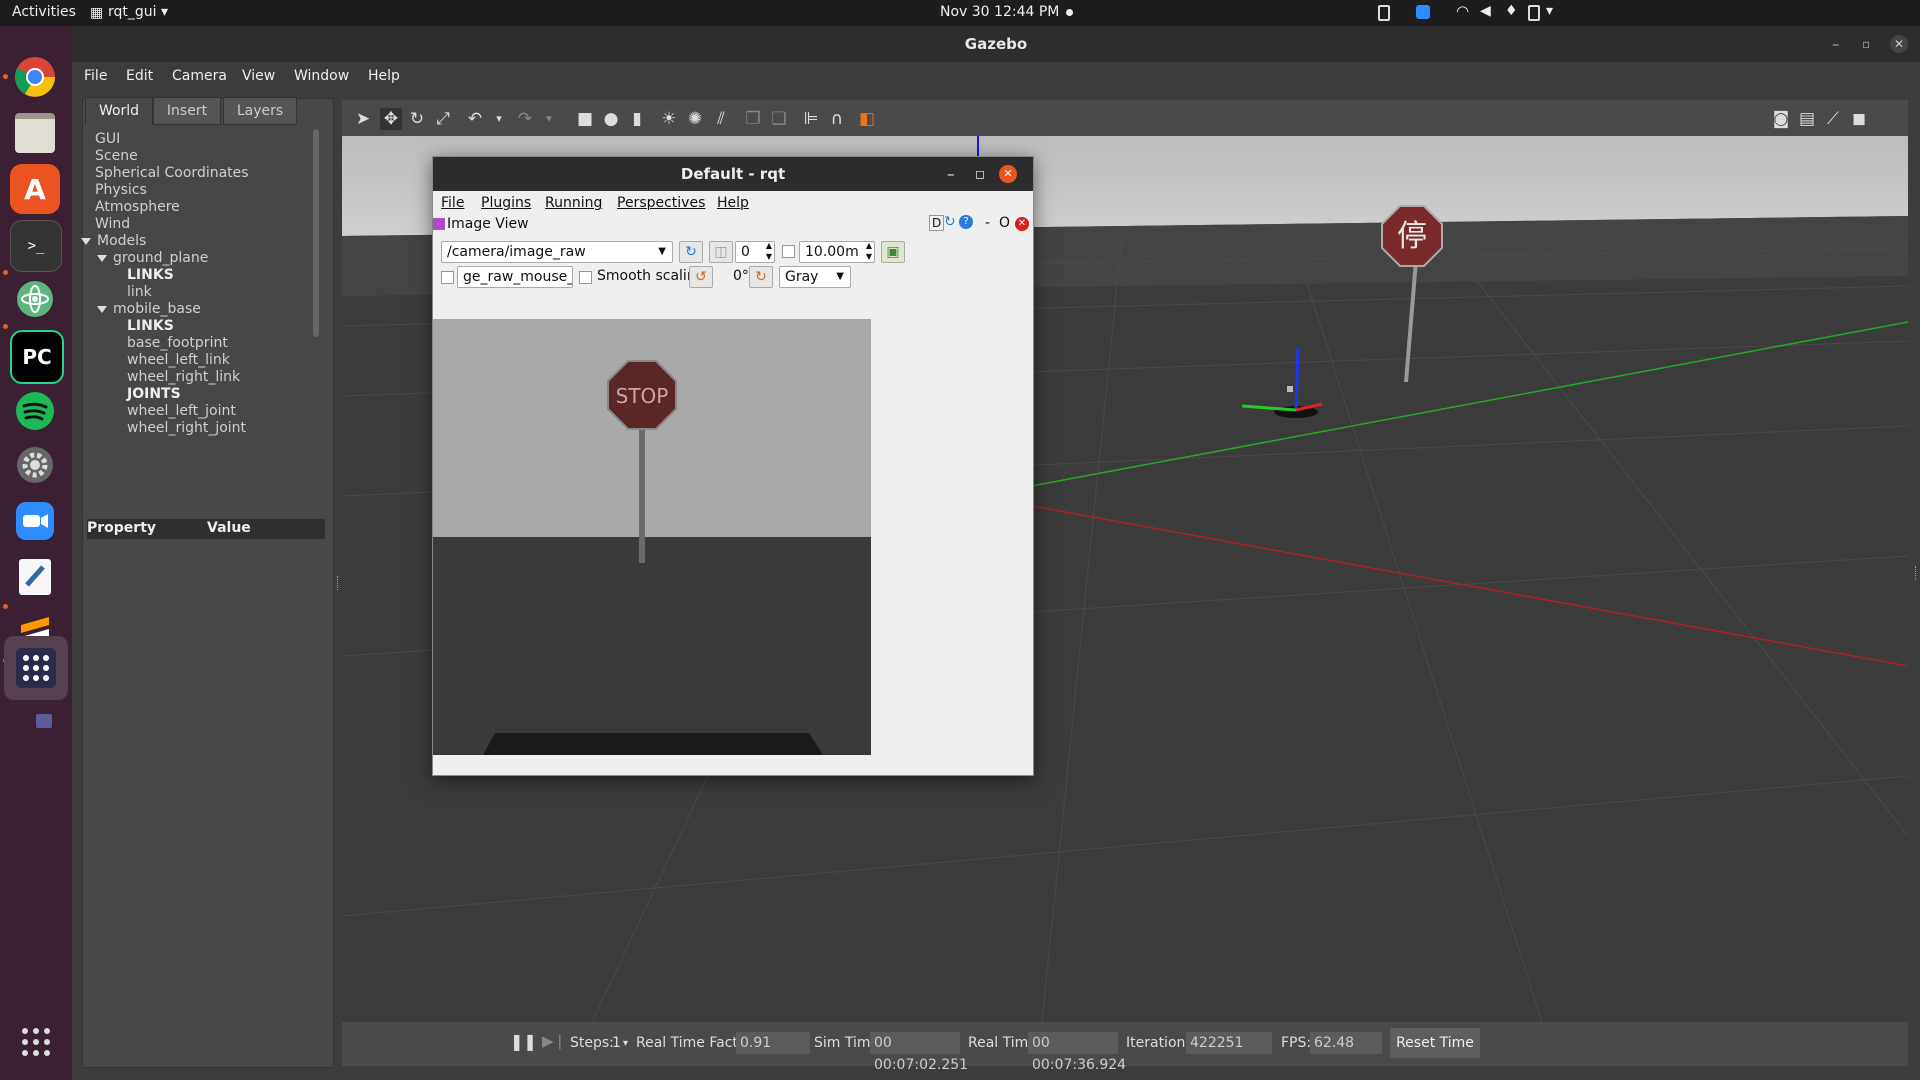 The image size is (1920, 1080). What do you see at coordinates (625, 1043) in the screenshot?
I see `steps-chevron-icon: ▾` at bounding box center [625, 1043].